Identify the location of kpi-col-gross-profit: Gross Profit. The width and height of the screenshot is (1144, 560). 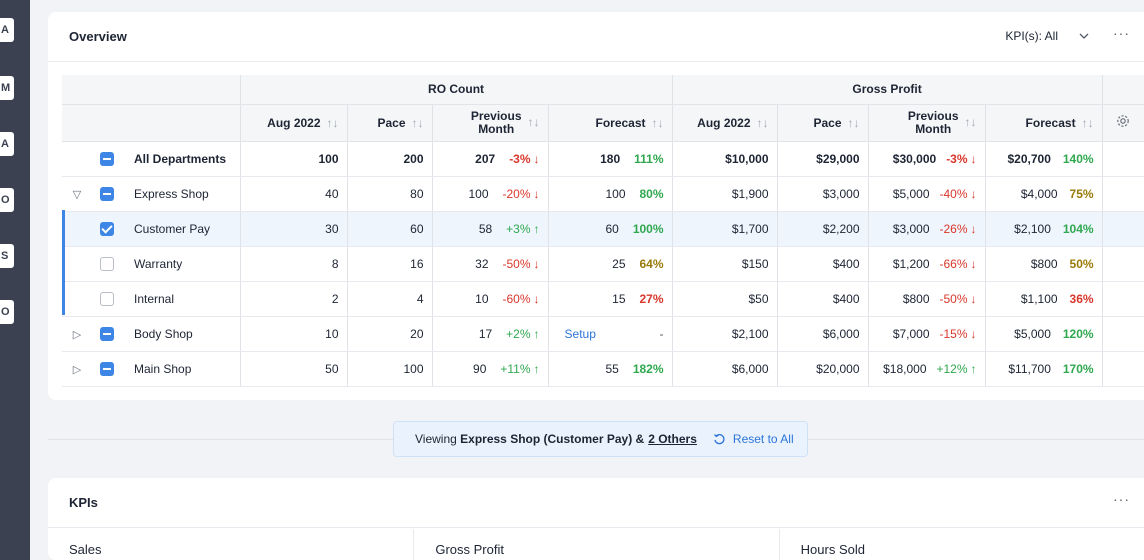
(595, 544).